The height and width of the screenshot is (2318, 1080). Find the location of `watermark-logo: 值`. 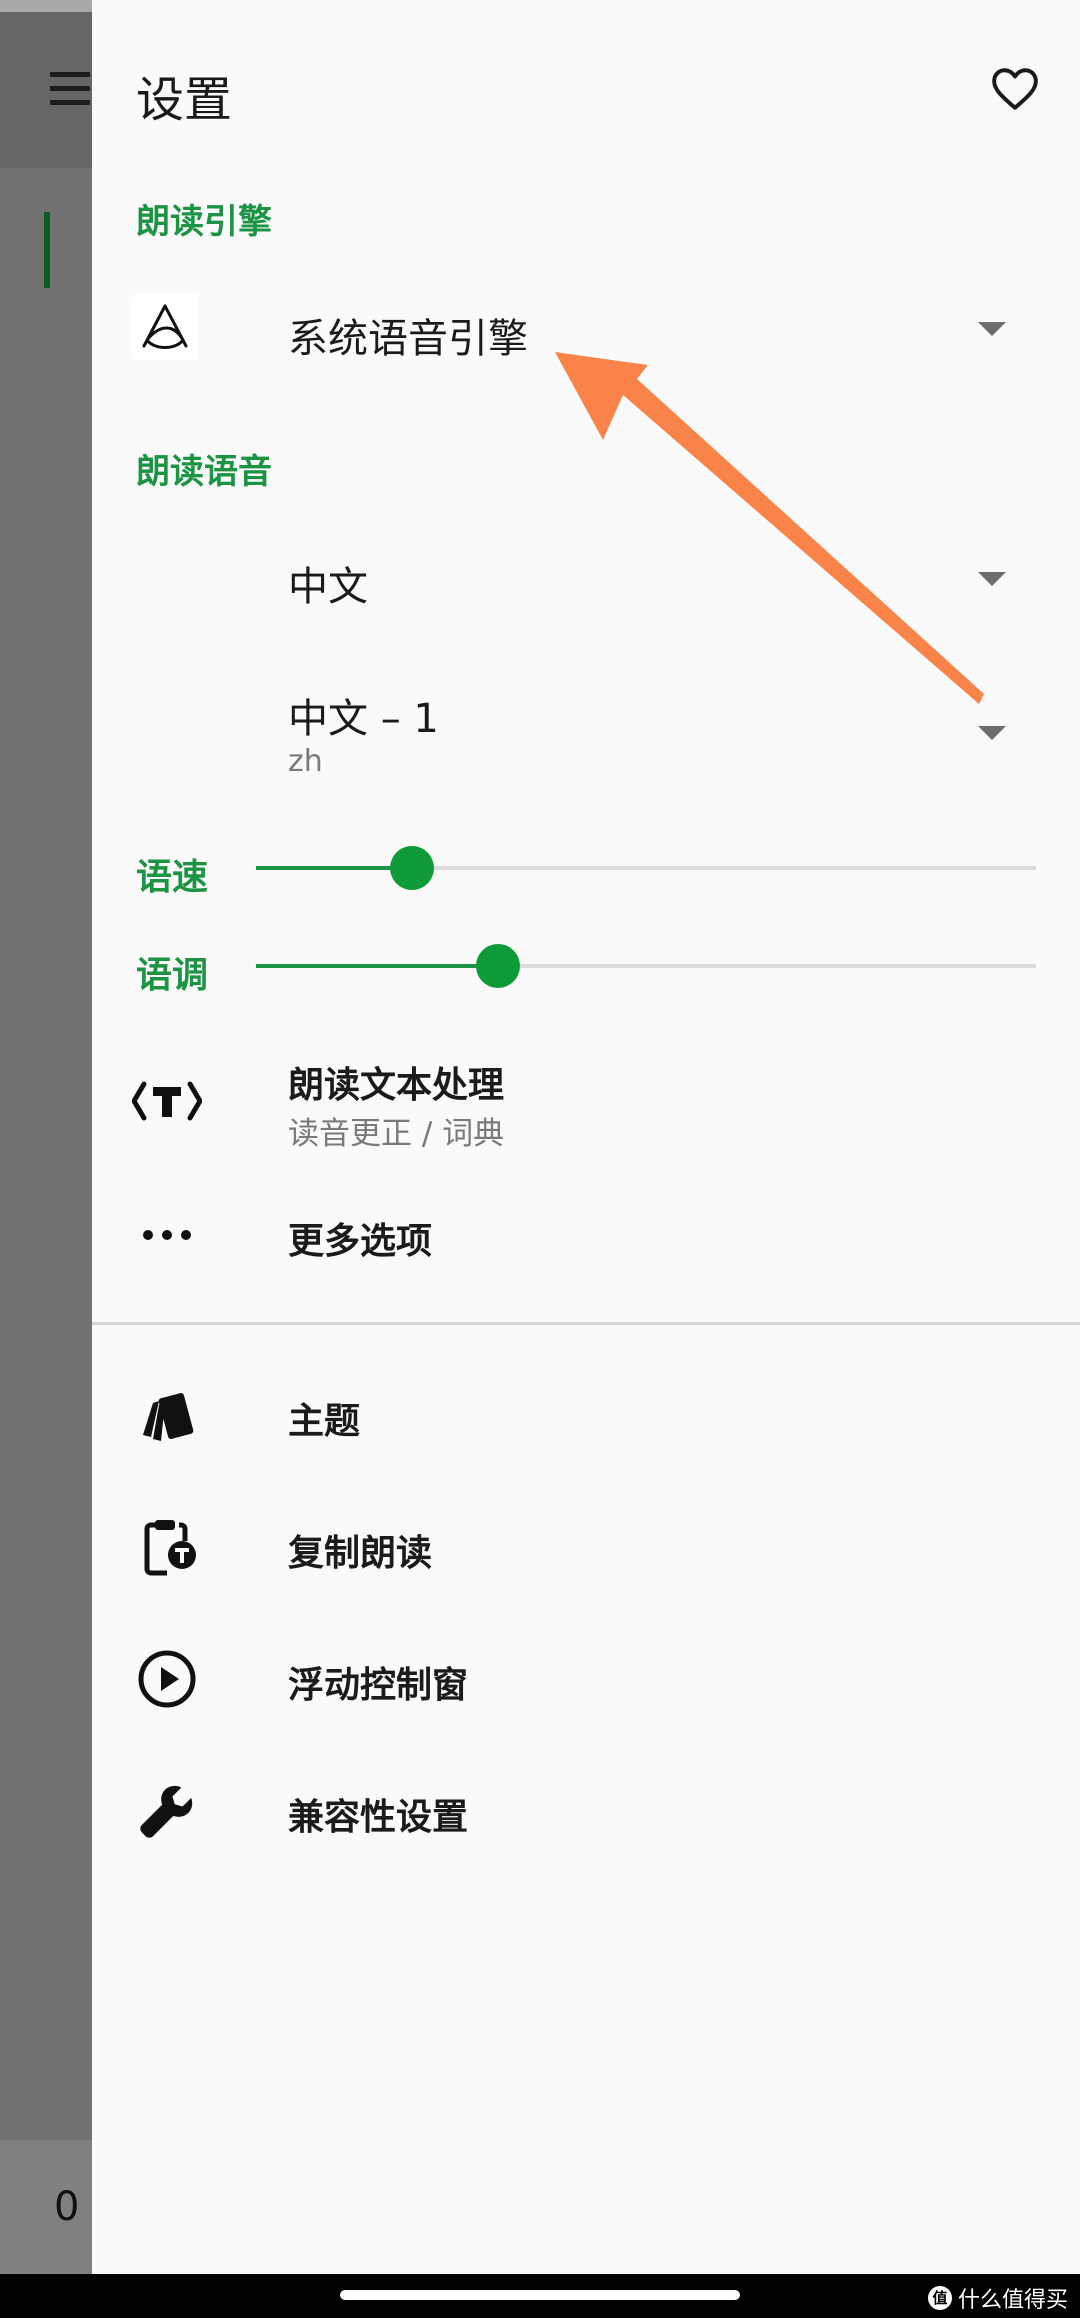

watermark-logo: 值 is located at coordinates (939, 2298).